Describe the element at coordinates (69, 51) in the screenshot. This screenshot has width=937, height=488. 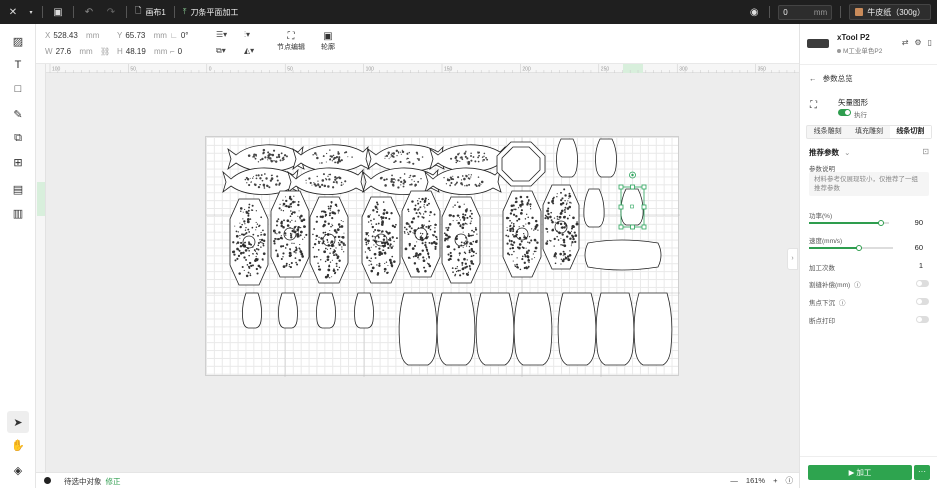
I see `w-field: W 27.6 mm` at that location.